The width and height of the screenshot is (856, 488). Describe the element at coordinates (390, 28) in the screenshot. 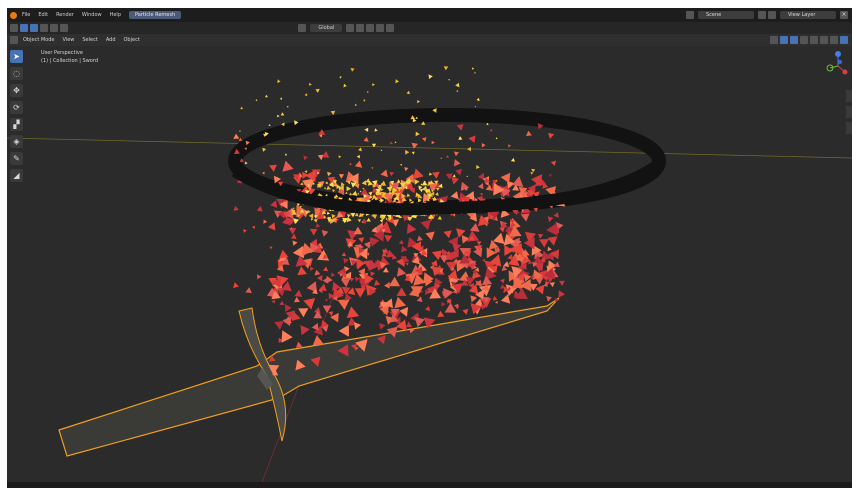

I see `falloff-icon` at that location.